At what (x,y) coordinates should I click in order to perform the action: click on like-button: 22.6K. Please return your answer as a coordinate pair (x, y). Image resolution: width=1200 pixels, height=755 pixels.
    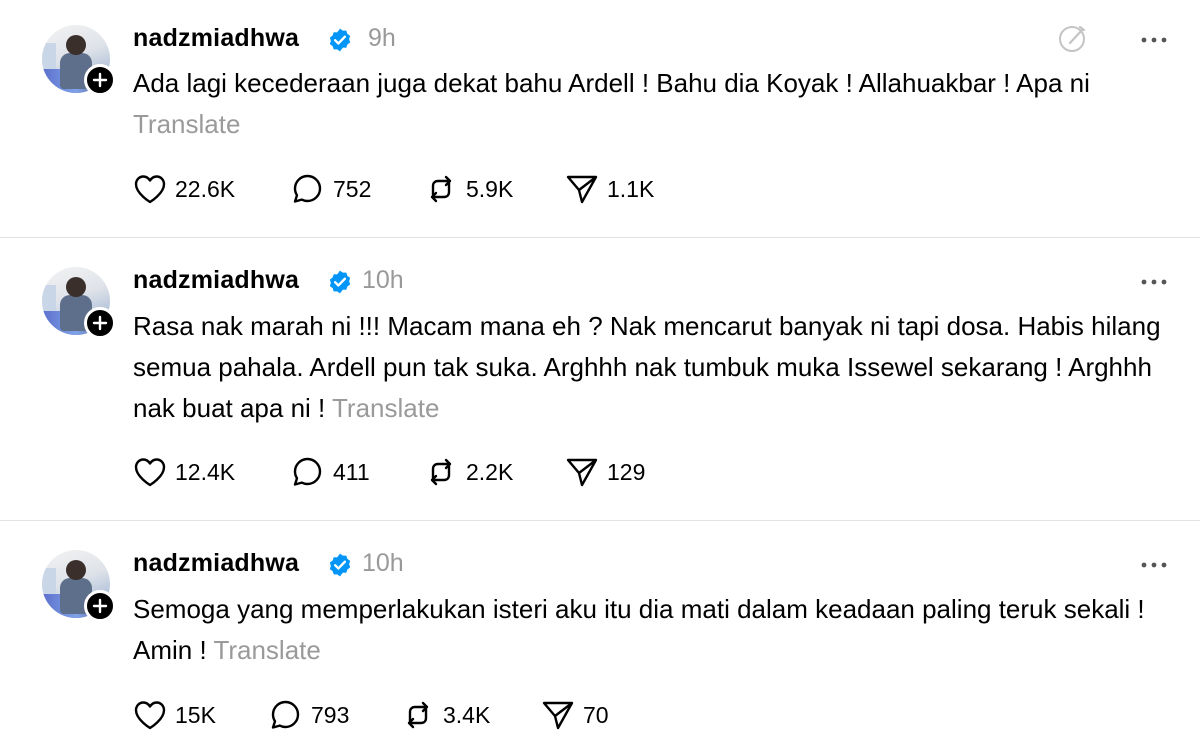
    Looking at the image, I should click on (184, 189).